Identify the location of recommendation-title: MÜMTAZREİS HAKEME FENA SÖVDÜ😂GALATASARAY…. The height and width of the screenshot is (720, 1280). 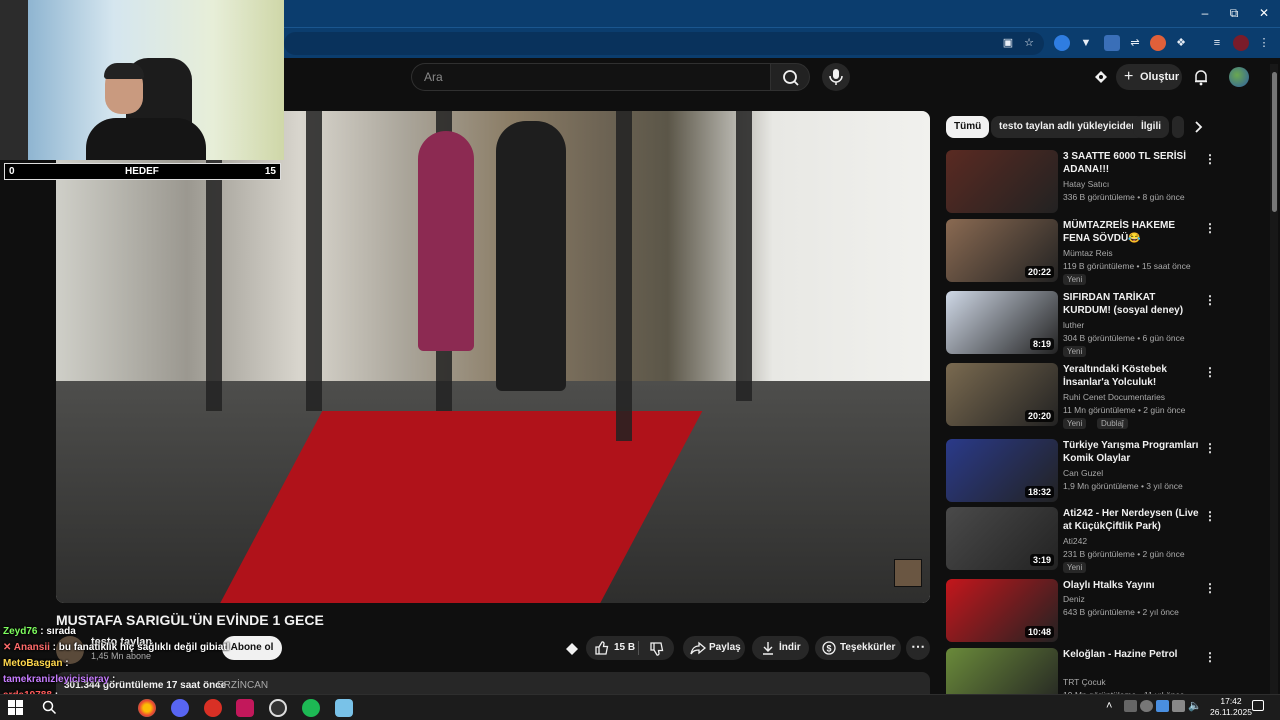
(1133, 232).